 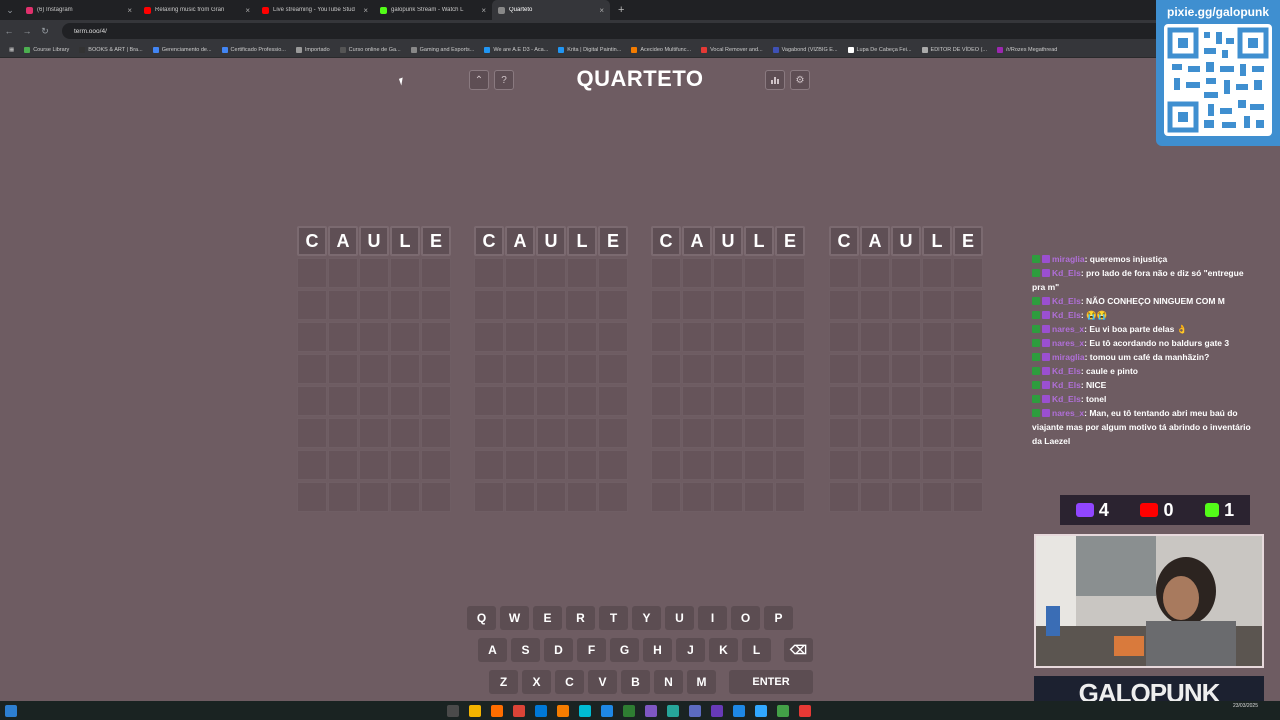 What do you see at coordinates (613, 618) in the screenshot?
I see `key-t: T` at bounding box center [613, 618].